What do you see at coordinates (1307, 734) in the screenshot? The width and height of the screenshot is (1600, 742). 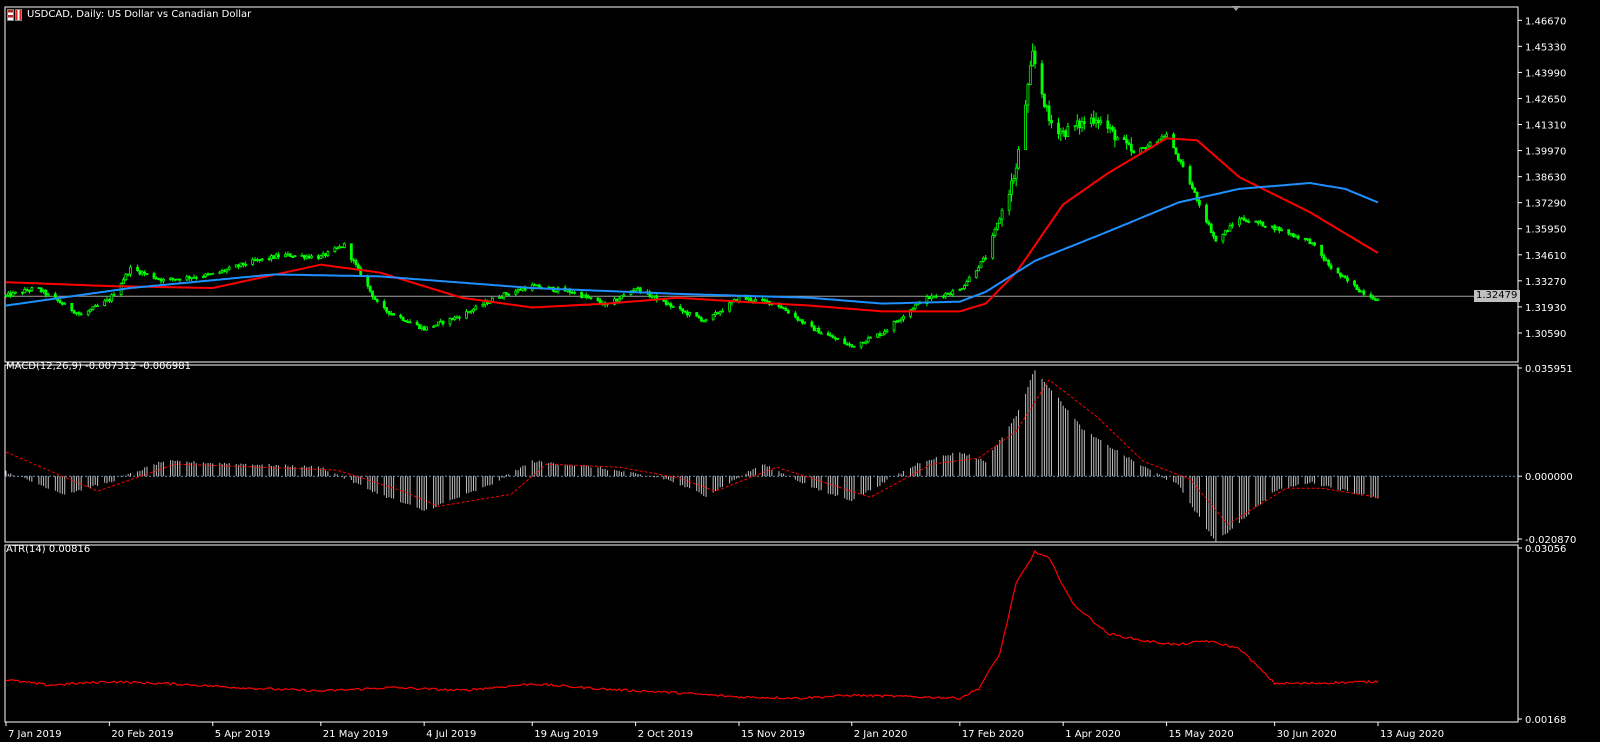 I see `x-tick-label: 30 Jun 2020` at bounding box center [1307, 734].